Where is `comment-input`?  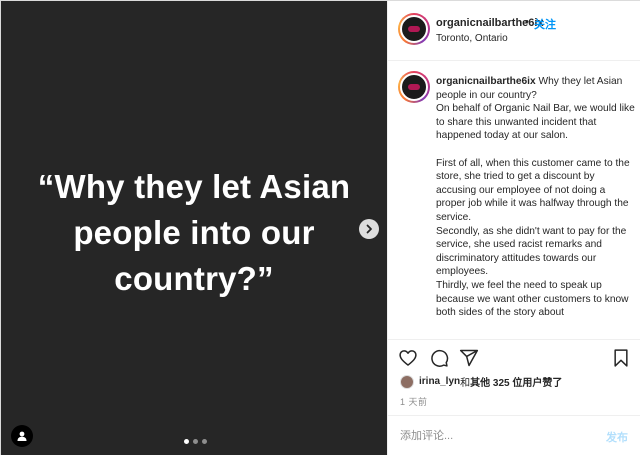 comment-input is located at coordinates (495, 436).